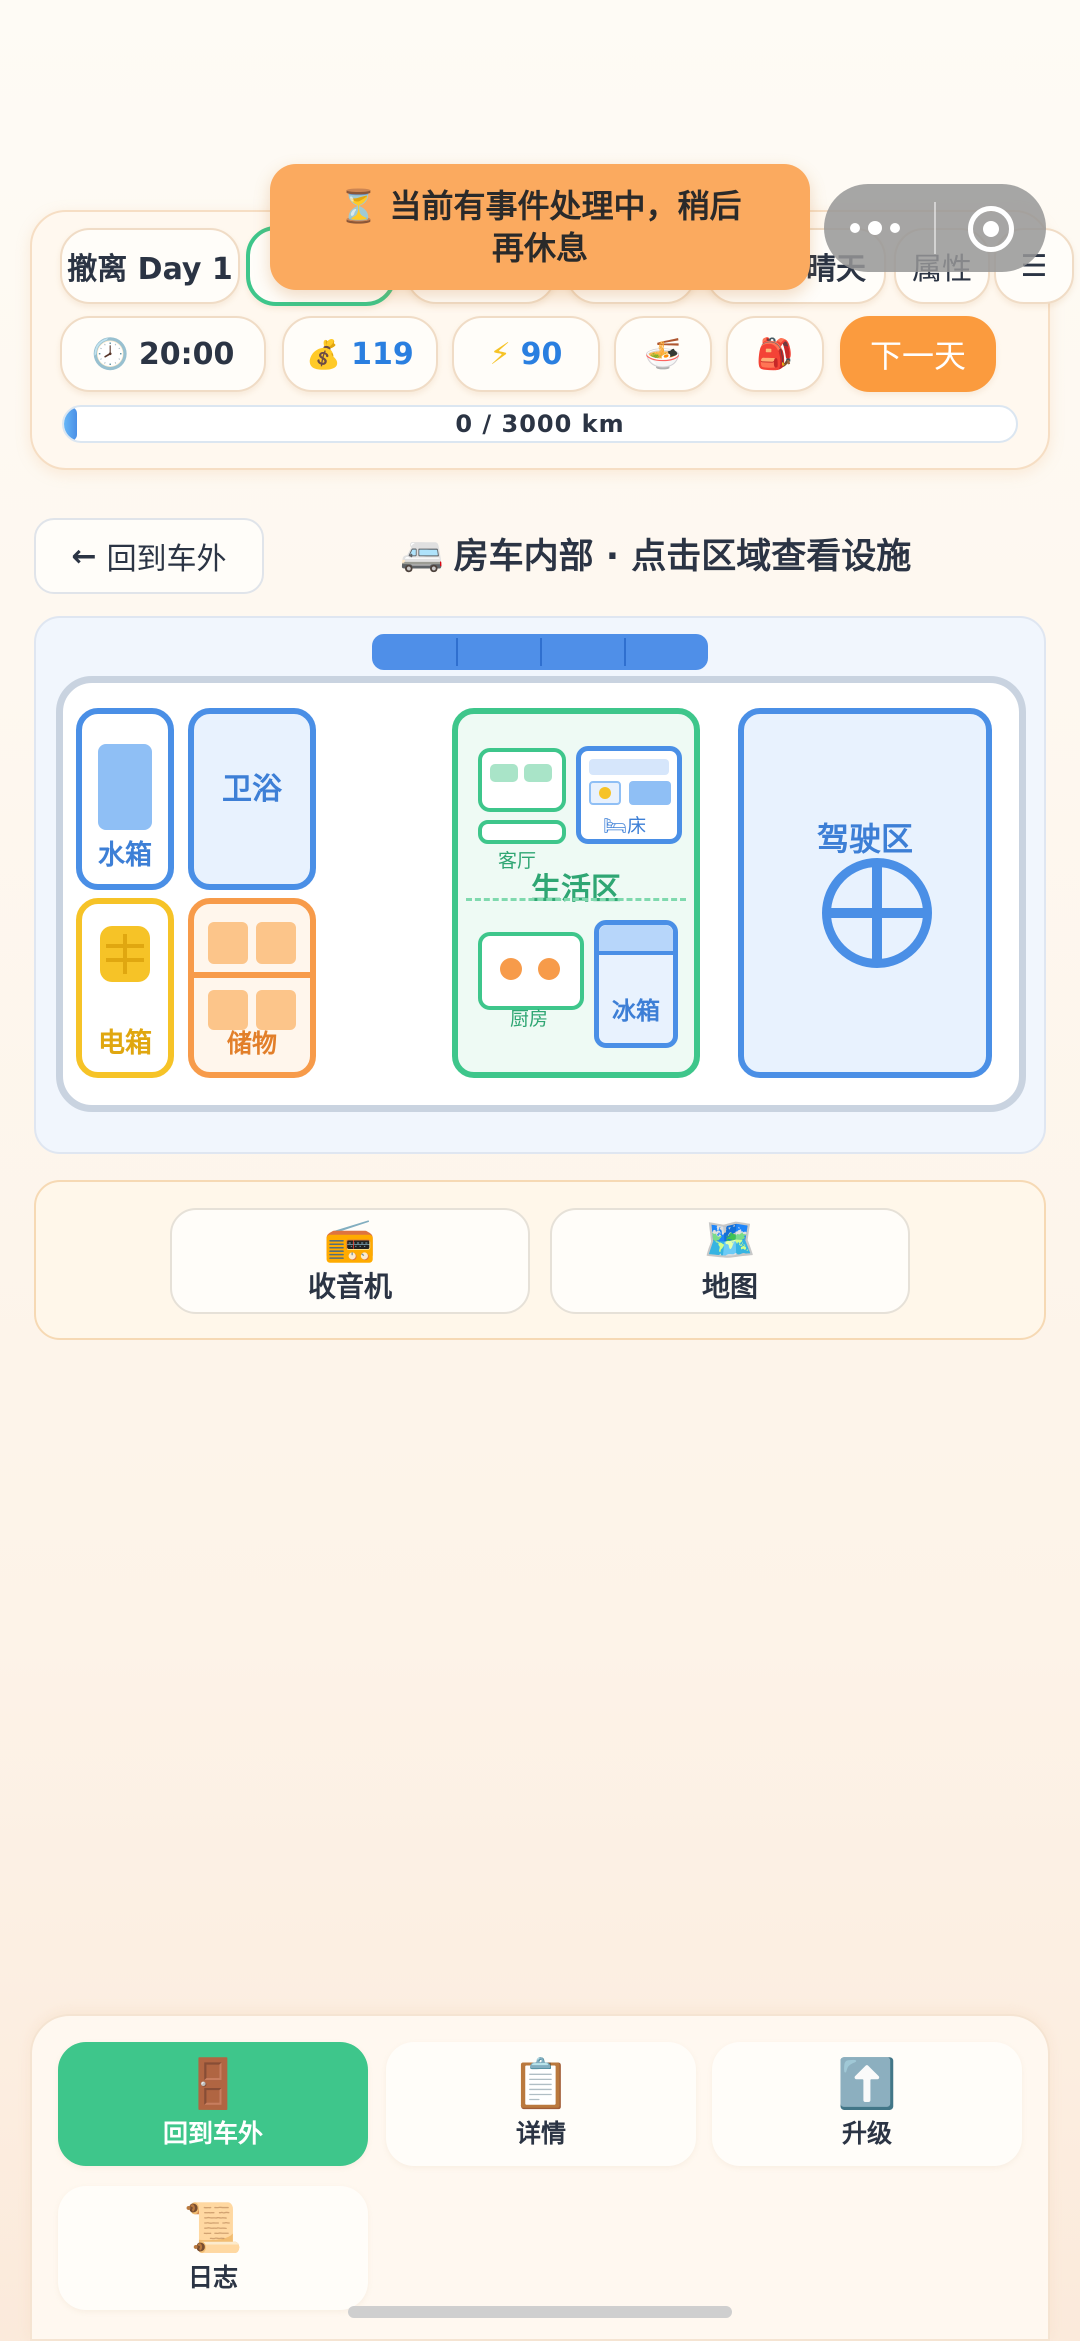  Describe the element at coordinates (522, 780) in the screenshot. I see `sofa-icon` at that location.